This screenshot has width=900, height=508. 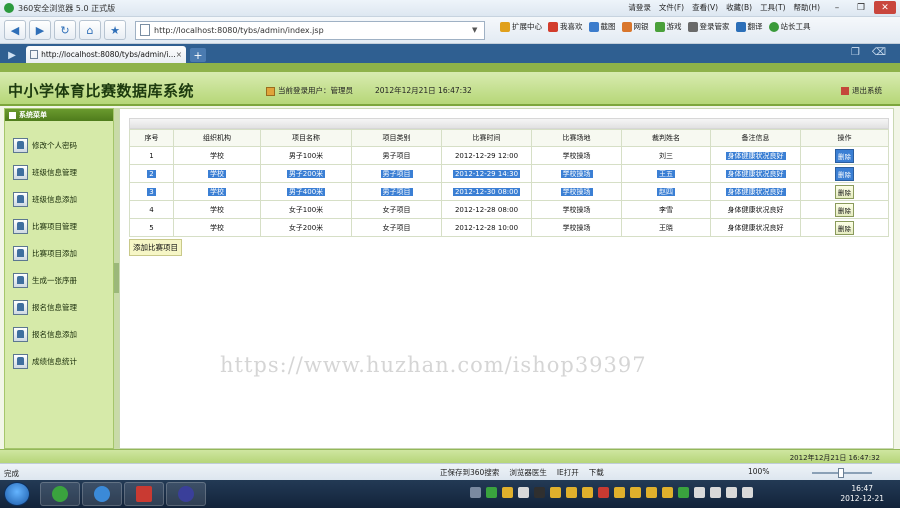 I want to click on games-button: 游戏, so click(x=668, y=26).